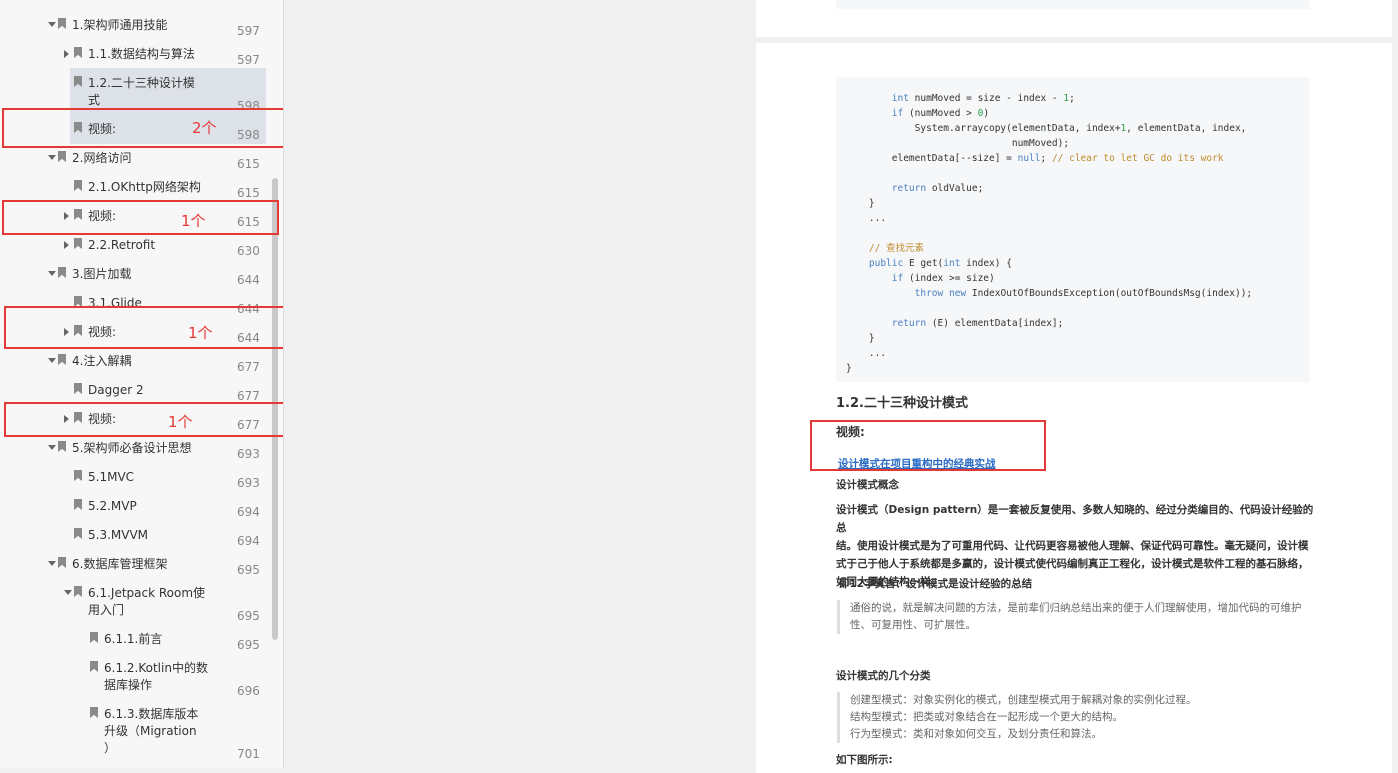 This screenshot has width=1398, height=773. I want to click on outline-item-label: 6.1.Jetpack Room使 用入门, so click(147, 601).